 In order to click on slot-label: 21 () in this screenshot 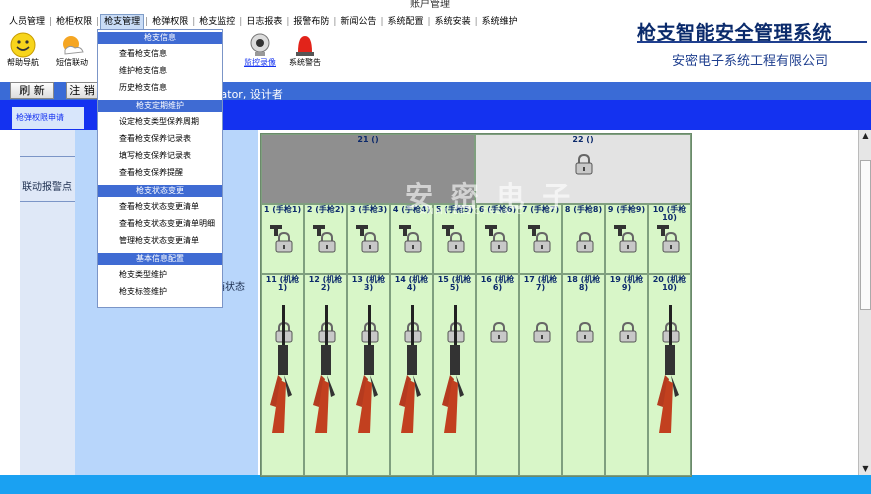, I will do `click(368, 139)`.